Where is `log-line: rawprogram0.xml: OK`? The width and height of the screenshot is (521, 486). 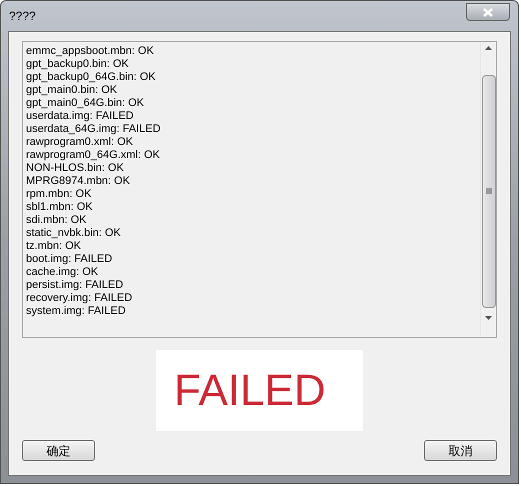 log-line: rawprogram0.xml: OK is located at coordinates (80, 142).